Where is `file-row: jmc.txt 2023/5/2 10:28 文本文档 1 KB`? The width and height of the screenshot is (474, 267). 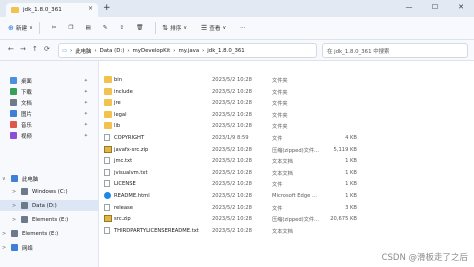 file-row: jmc.txt 2023/5/2 10:28 文本文档 1 KB is located at coordinates (286, 161).